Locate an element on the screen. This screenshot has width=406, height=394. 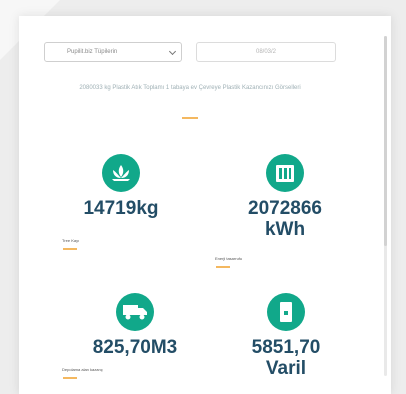
lotus-icon is located at coordinates (121, 173).